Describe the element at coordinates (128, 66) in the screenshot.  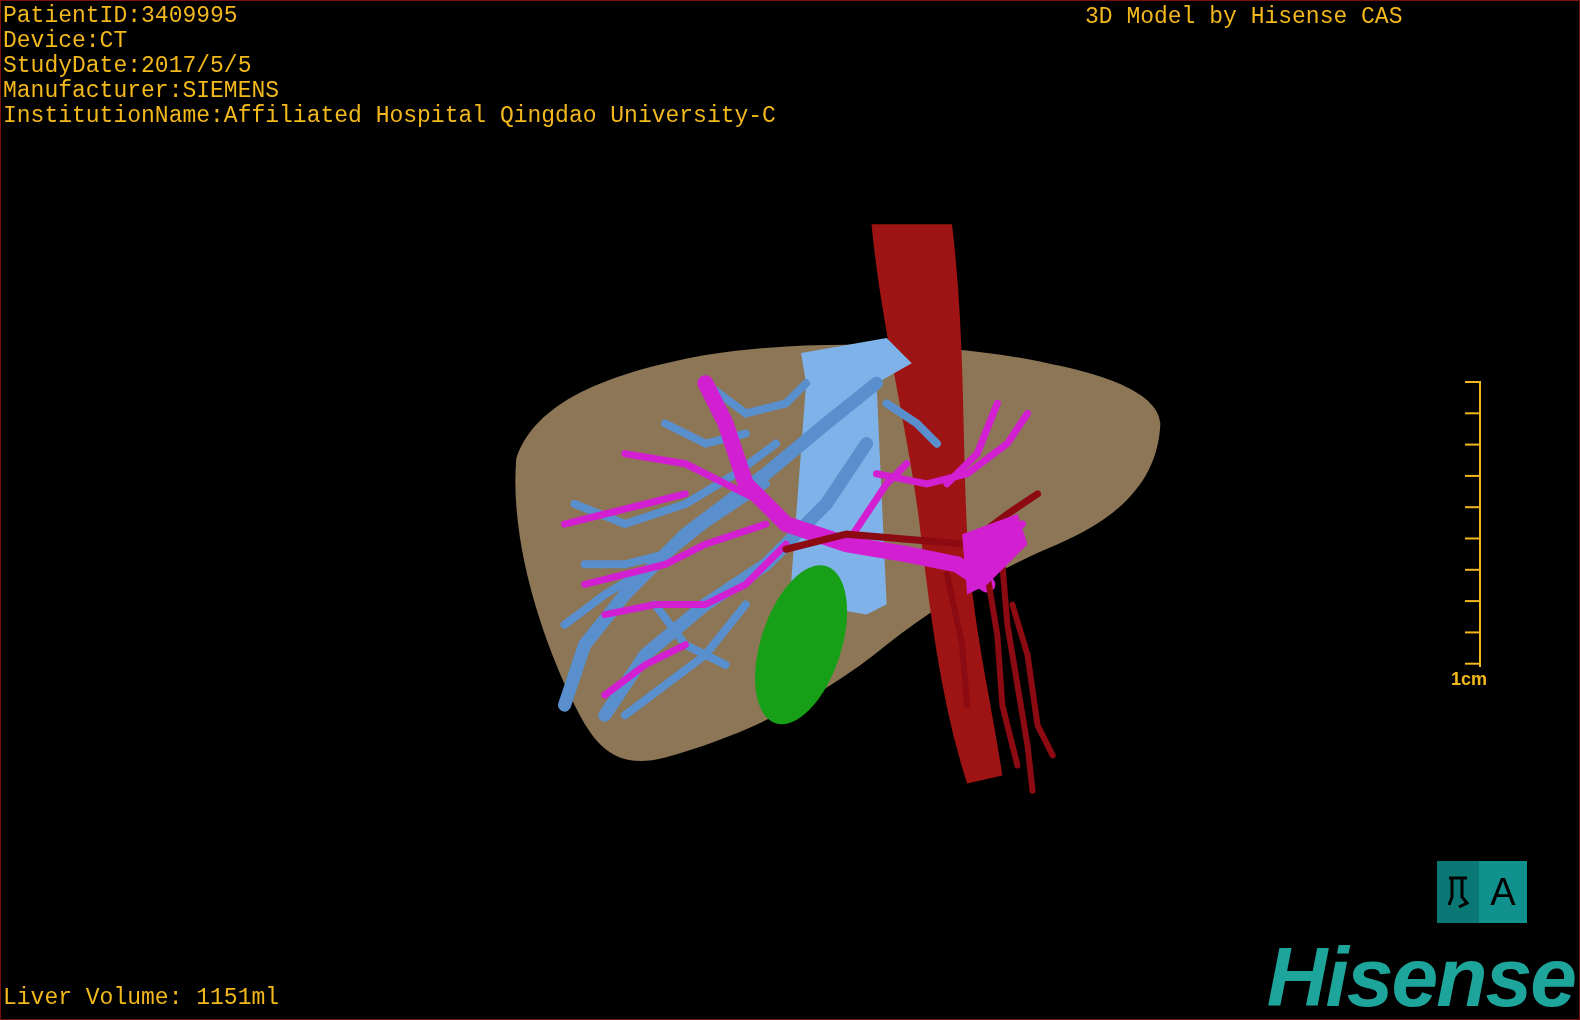
I see `info-line: StudyDate:2017/5/5` at that location.